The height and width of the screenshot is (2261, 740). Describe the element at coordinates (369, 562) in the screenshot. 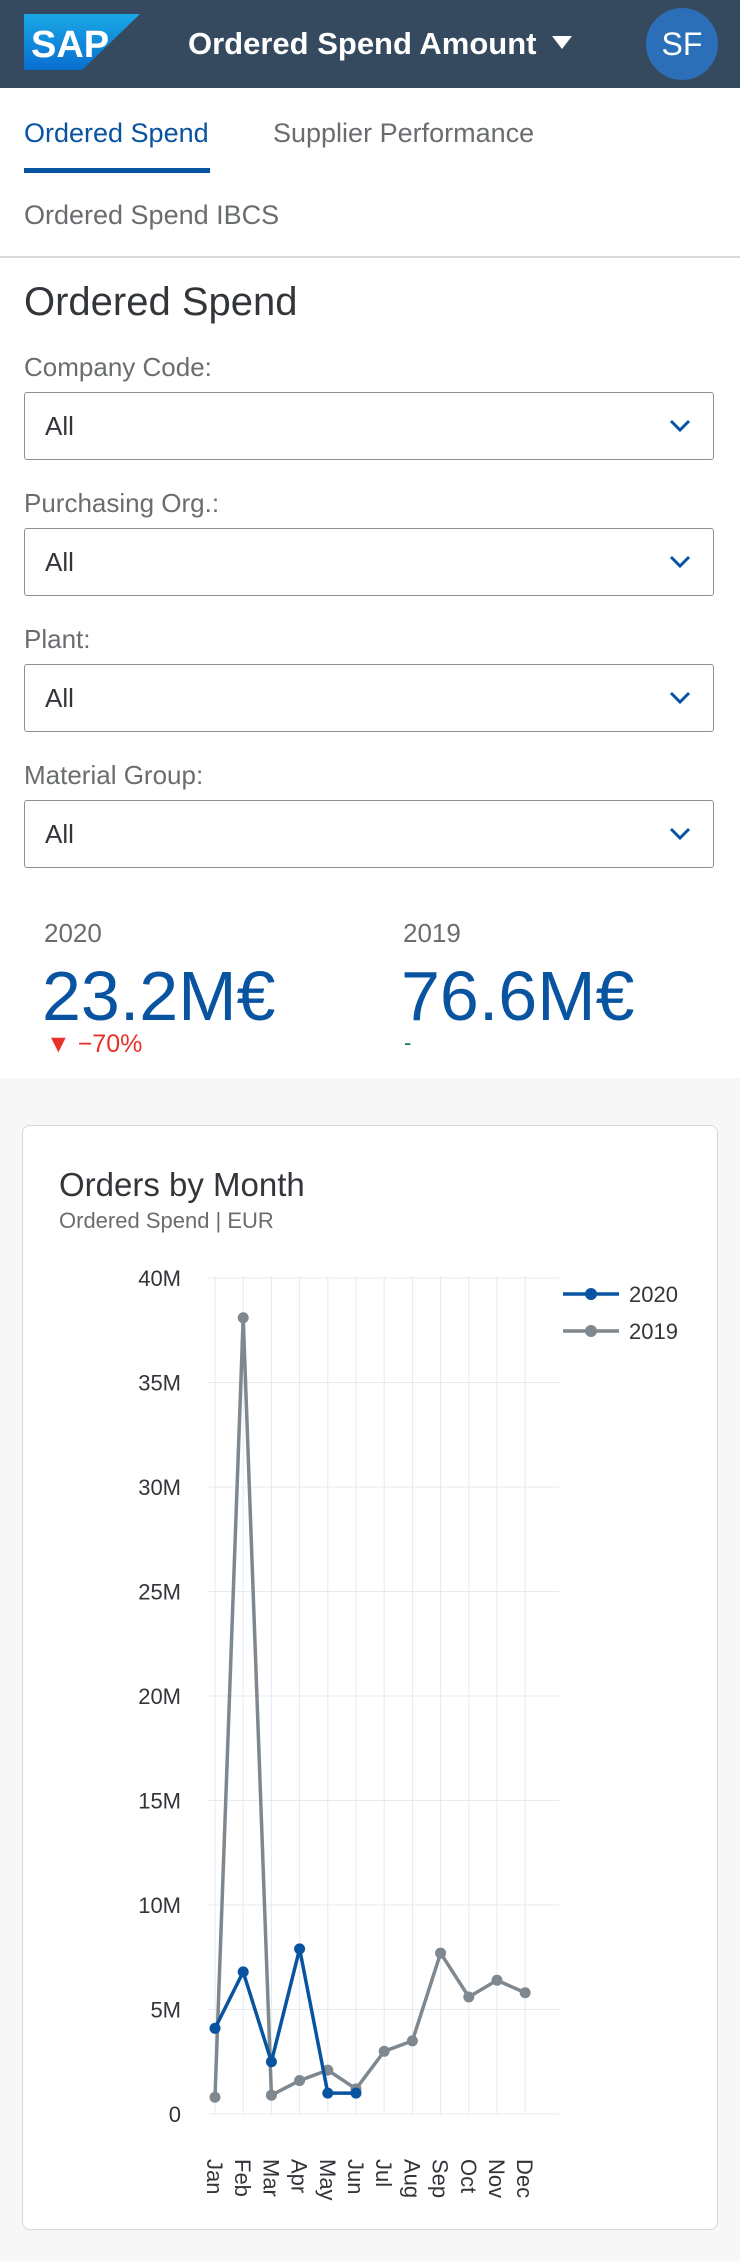

I see `purchasing-org-select: All` at that location.